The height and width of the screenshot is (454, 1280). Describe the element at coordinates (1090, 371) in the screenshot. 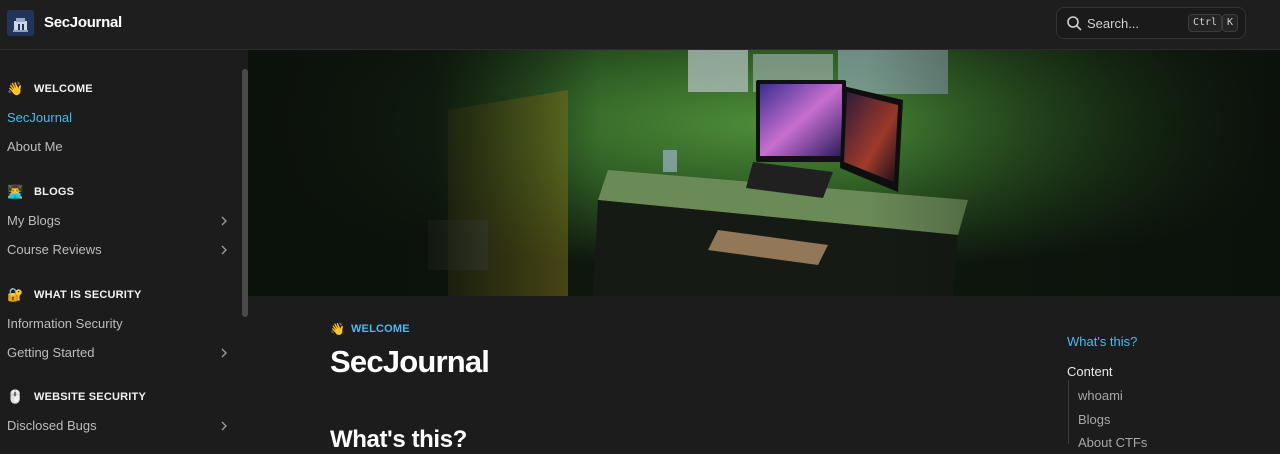

I see `toc-heading: Content` at that location.